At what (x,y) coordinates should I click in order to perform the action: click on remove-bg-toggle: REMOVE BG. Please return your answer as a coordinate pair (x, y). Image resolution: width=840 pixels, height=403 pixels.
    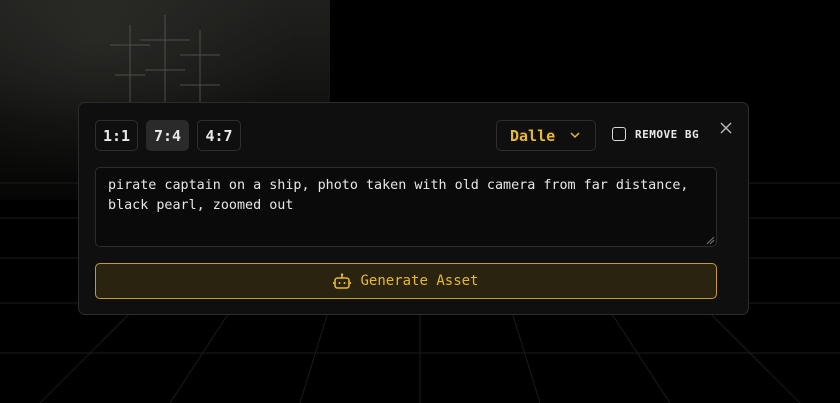
    Looking at the image, I should click on (655, 134).